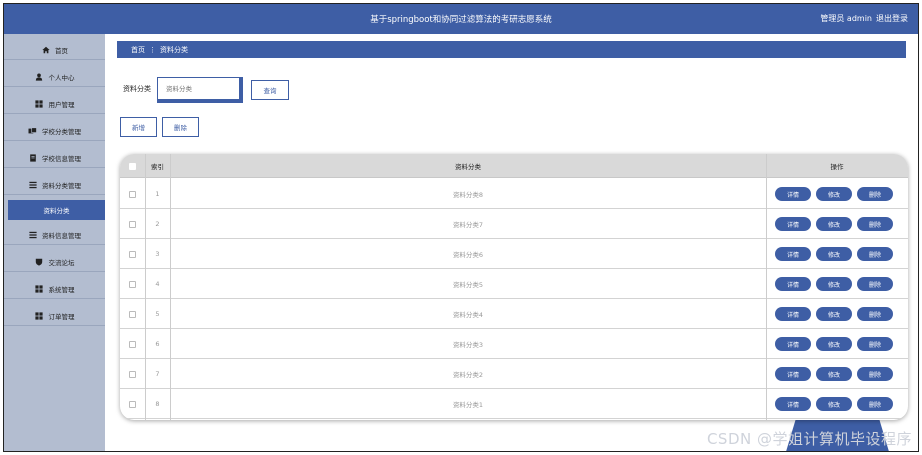 The image size is (922, 455). I want to click on sidebar-item-school-info: 学校信息管理, so click(54, 158).